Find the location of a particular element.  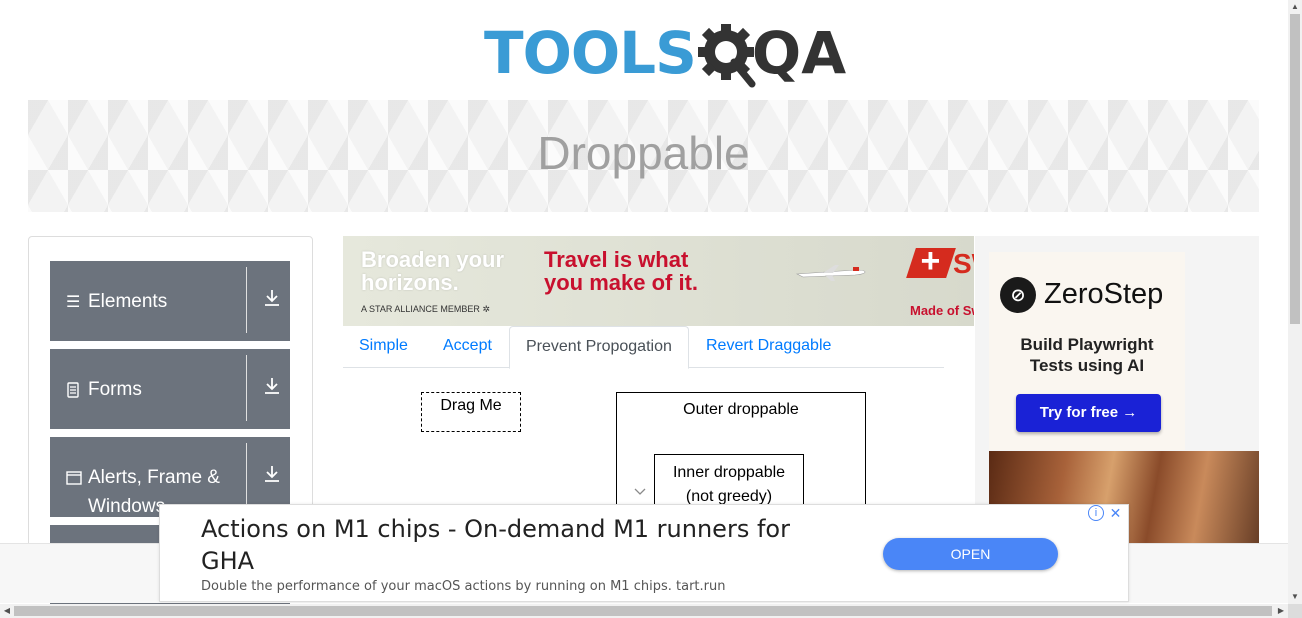

open-button: OPEN is located at coordinates (970, 554).